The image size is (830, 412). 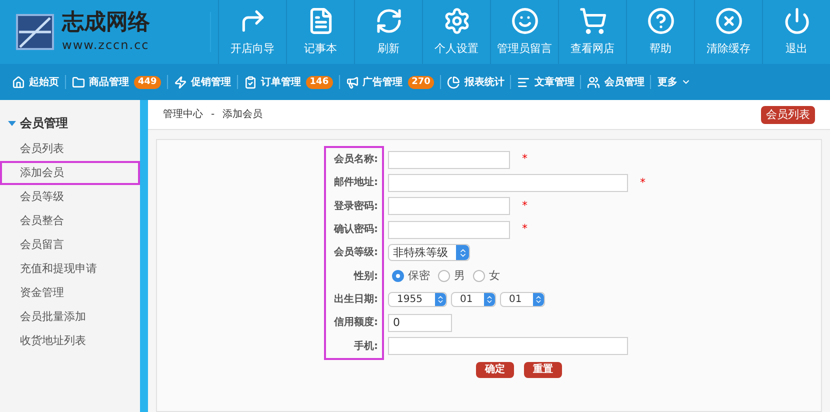 What do you see at coordinates (356, 253) in the screenshot?
I see `field-label: 会员等级:` at bounding box center [356, 253].